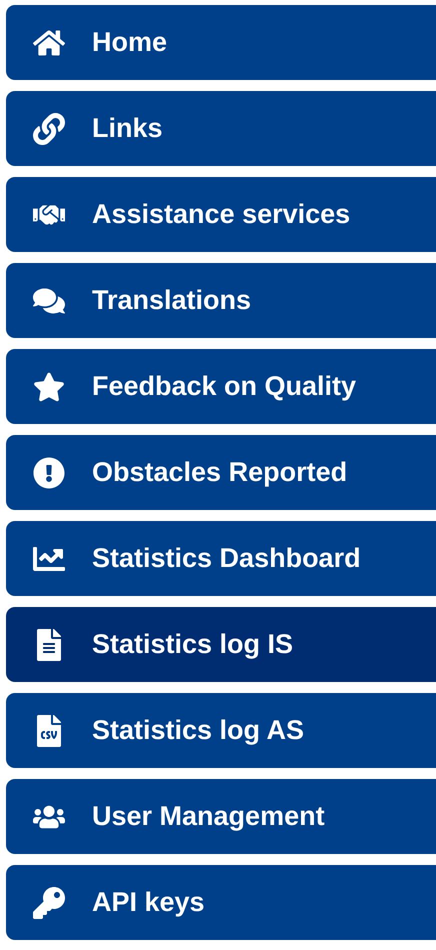  What do you see at coordinates (221, 128) in the screenshot?
I see `menu-item: Links` at bounding box center [221, 128].